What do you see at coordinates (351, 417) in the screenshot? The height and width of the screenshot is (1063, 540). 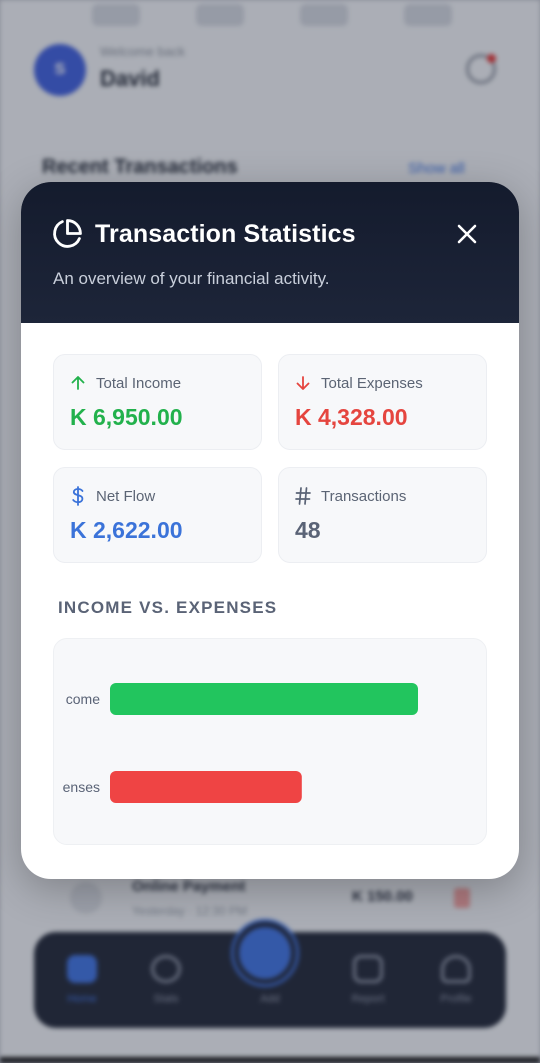 I see `stat-value-expenses: K 4,328.00` at bounding box center [351, 417].